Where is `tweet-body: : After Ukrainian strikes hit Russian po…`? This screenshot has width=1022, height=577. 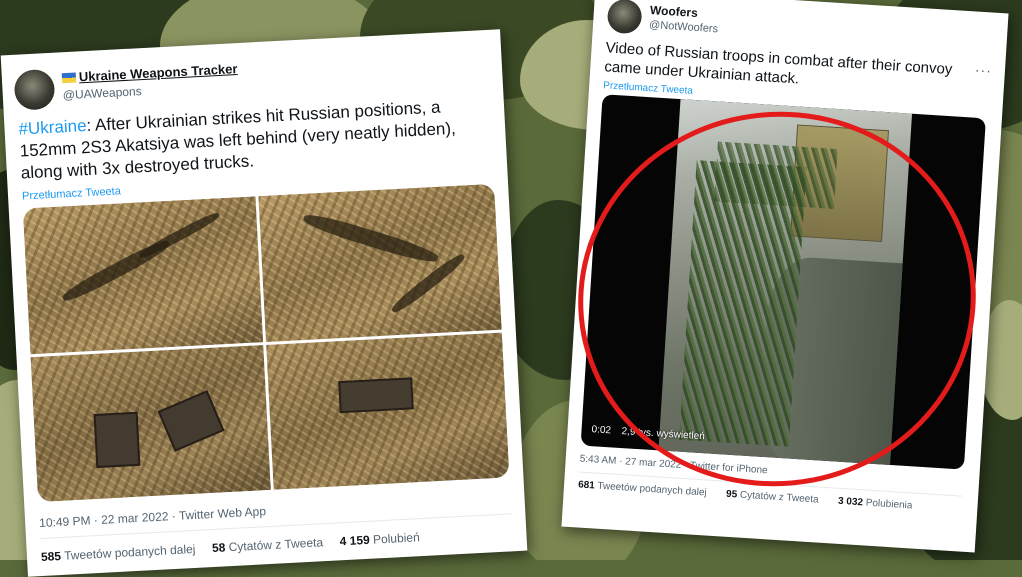
tweet-body: : After Ukrainian strikes hit Russian po… is located at coordinates (238, 140).